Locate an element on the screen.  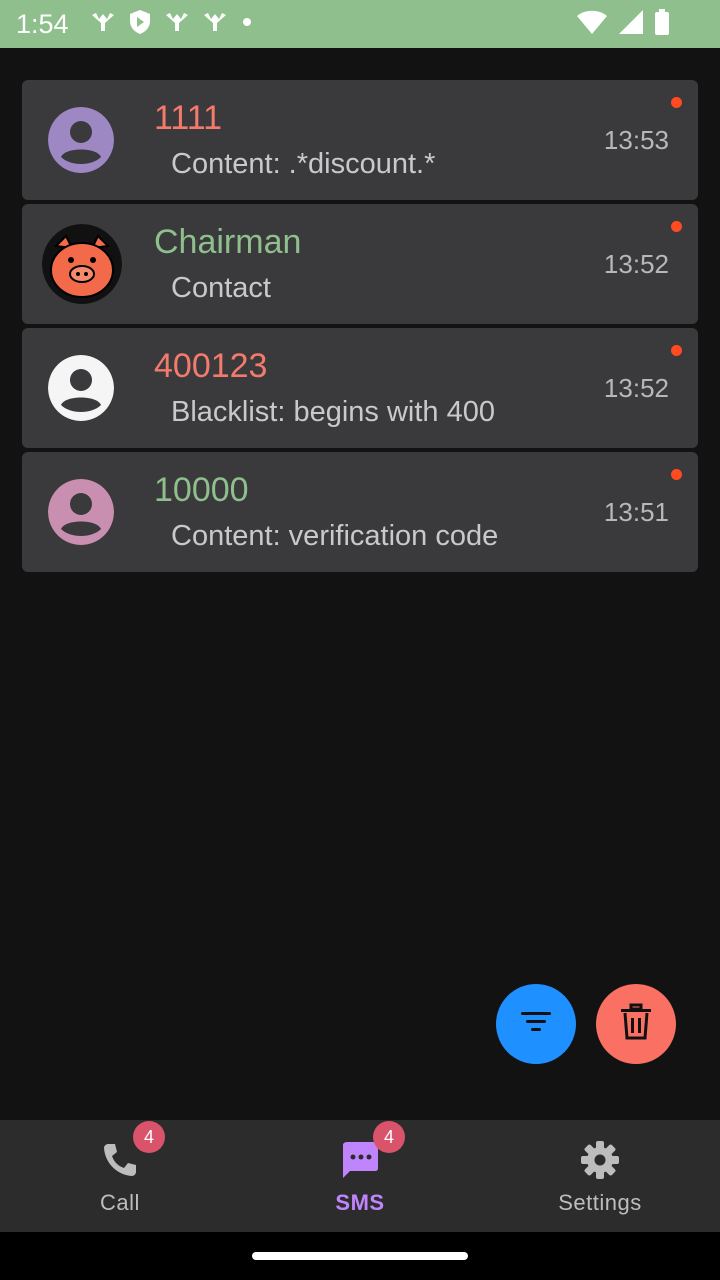
list-item: 1111 Content: .*discount.* 13:53 is located at coordinates (360, 140).